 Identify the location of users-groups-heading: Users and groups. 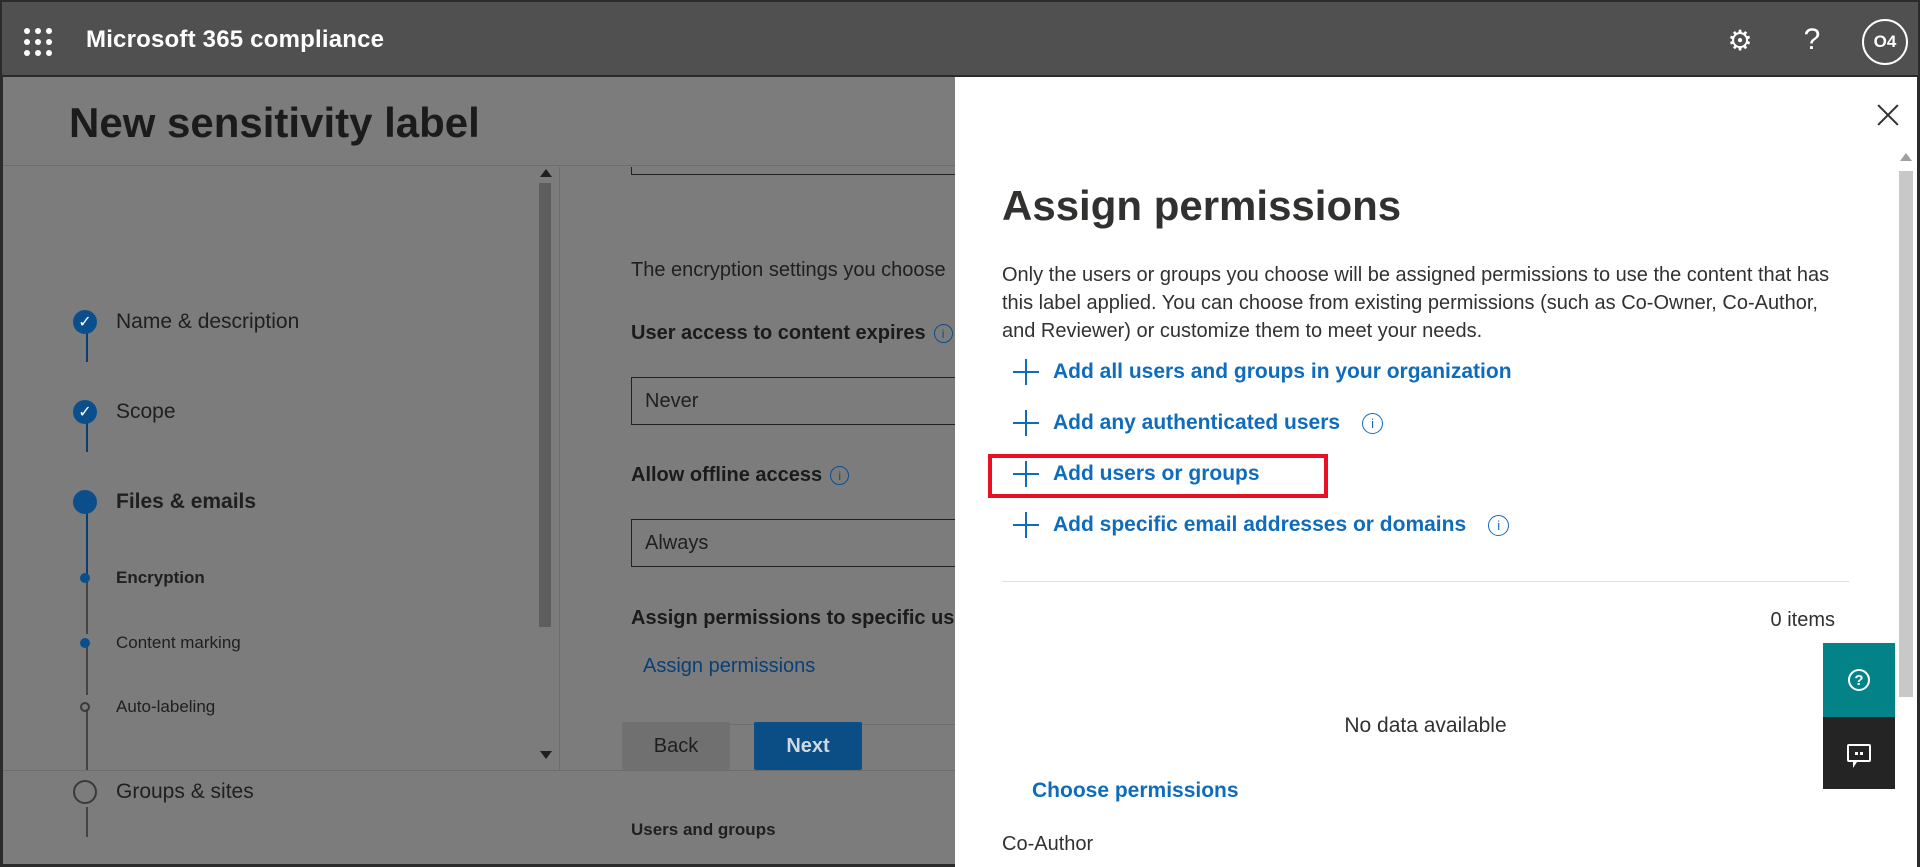
(703, 829).